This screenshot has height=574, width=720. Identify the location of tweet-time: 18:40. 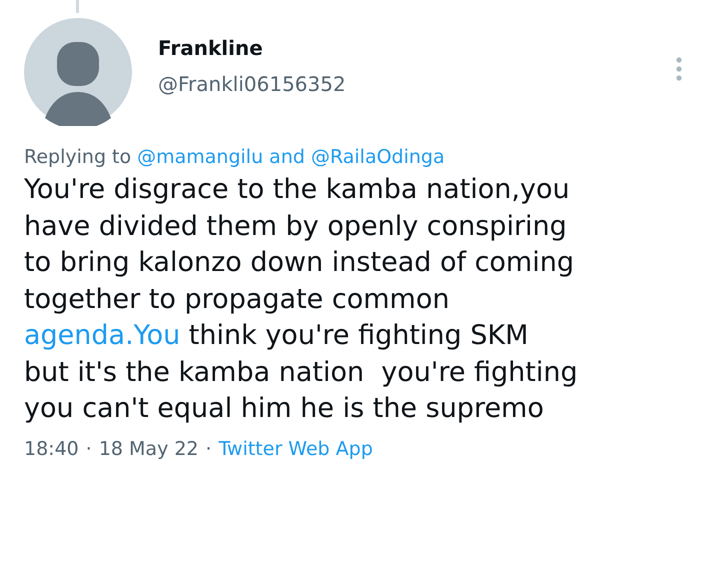
(51, 449).